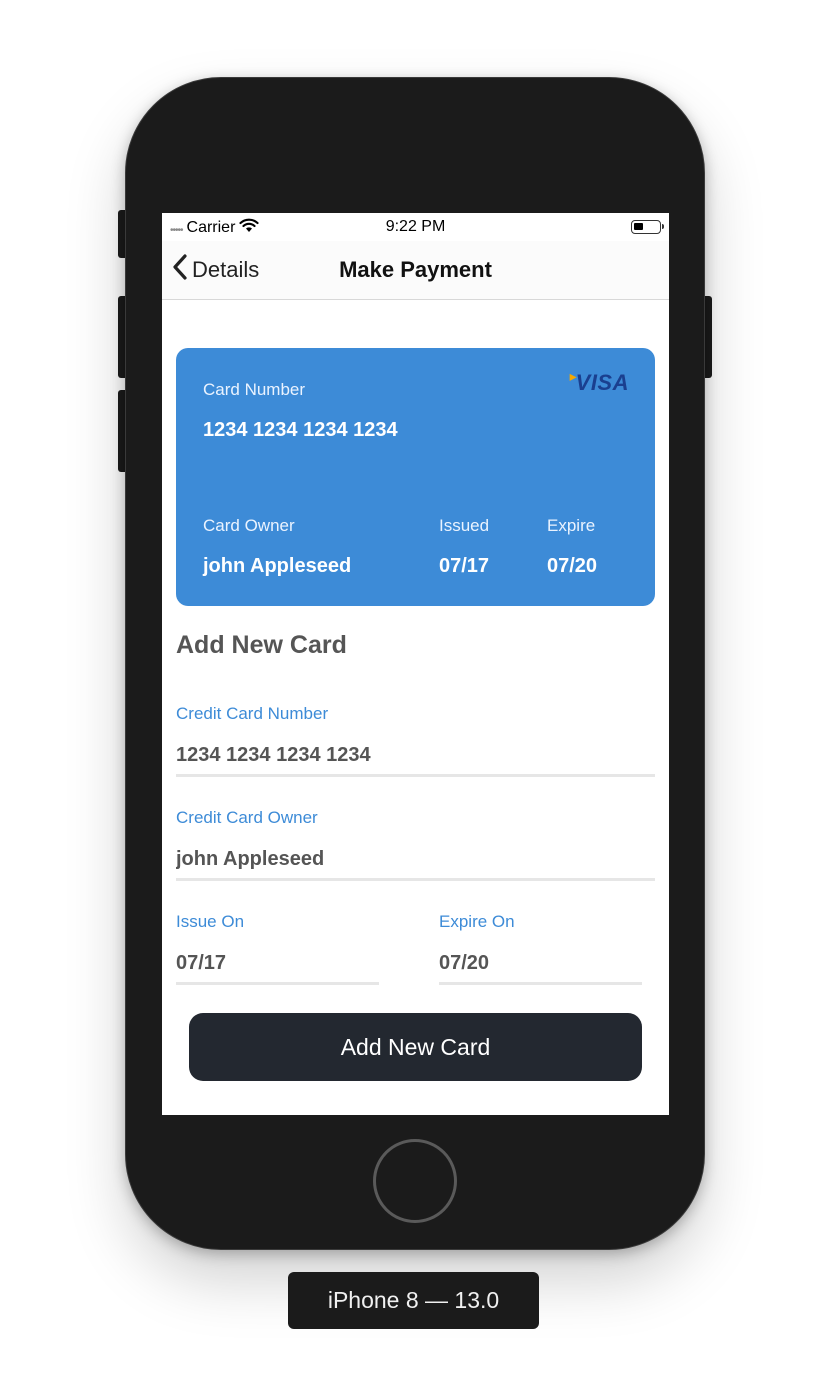  I want to click on add-card-heading: Add New Card, so click(261, 645).